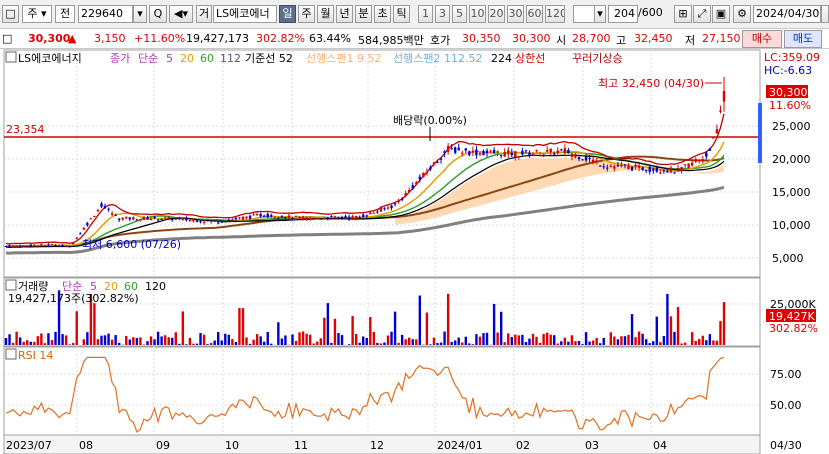 The height and width of the screenshot is (454, 829). What do you see at coordinates (459, 14) in the screenshot?
I see `interval-button-2: 5` at bounding box center [459, 14].